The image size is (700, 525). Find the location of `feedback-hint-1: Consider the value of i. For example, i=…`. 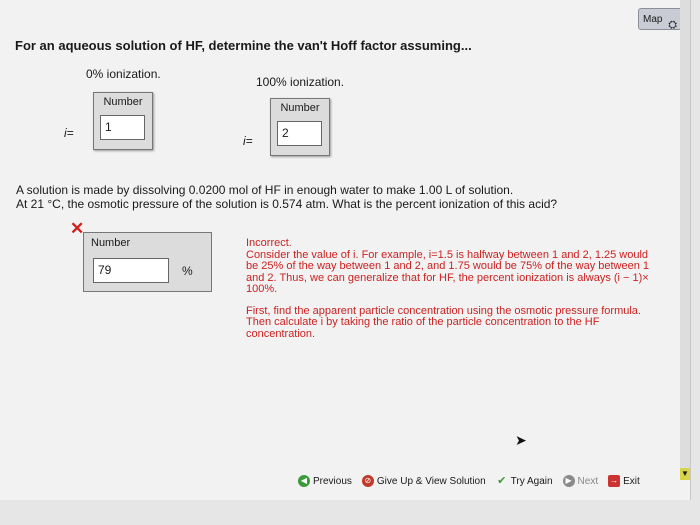

feedback-hint-1: Consider the value of i. For example, i=… is located at coordinates (448, 271).